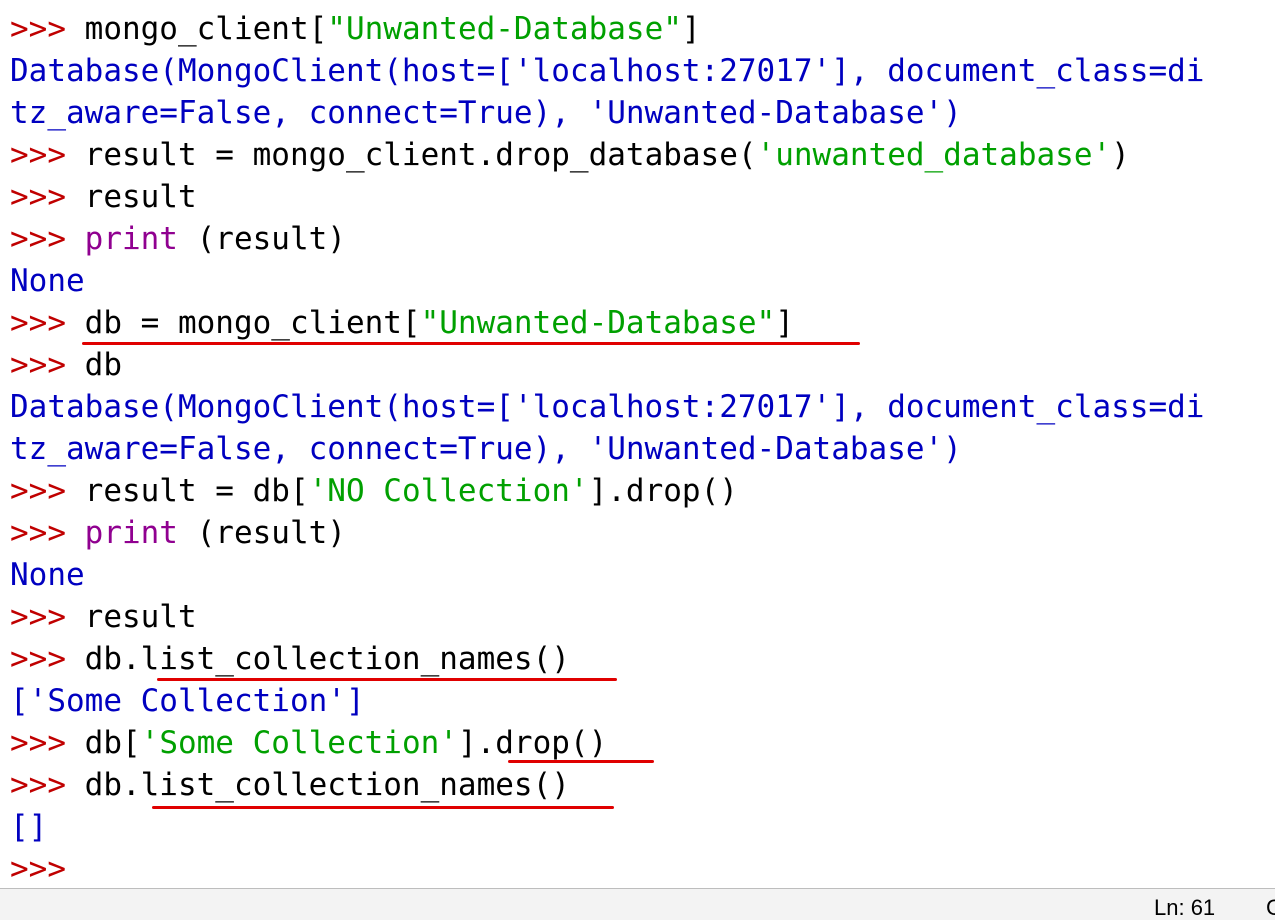 The height and width of the screenshot is (921, 1275). I want to click on highlight-underline-db-assignment, so click(471, 343).